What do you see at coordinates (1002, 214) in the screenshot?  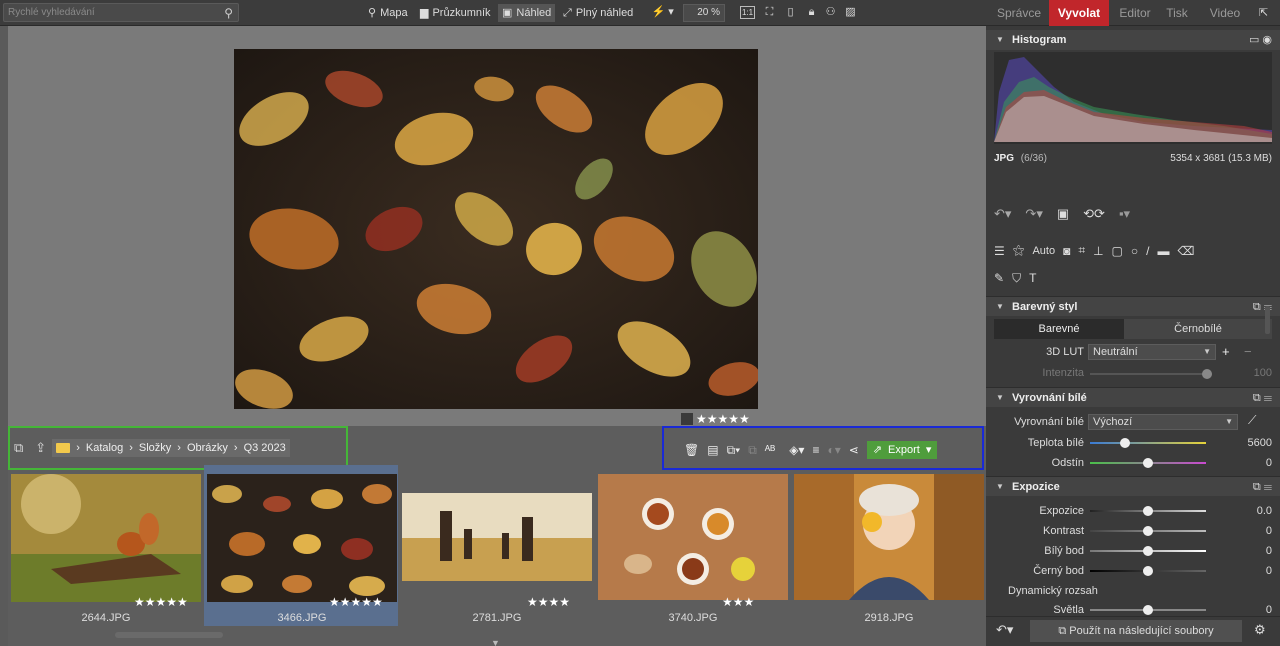 I see `undo-icon: ↶▾` at bounding box center [1002, 214].